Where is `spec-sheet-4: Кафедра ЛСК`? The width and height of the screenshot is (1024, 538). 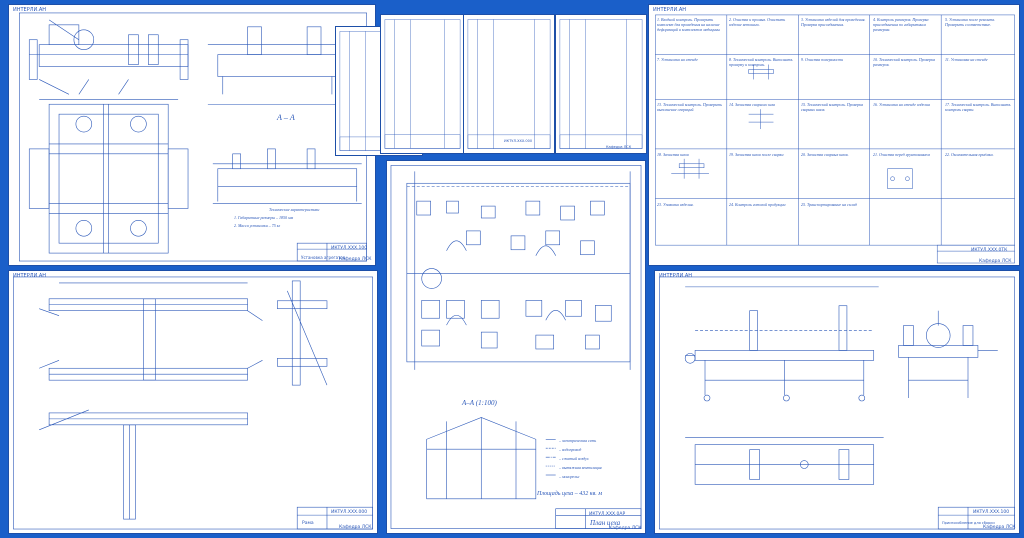 spec-sheet-4: Кафедра ЛСК is located at coordinates (601, 84).